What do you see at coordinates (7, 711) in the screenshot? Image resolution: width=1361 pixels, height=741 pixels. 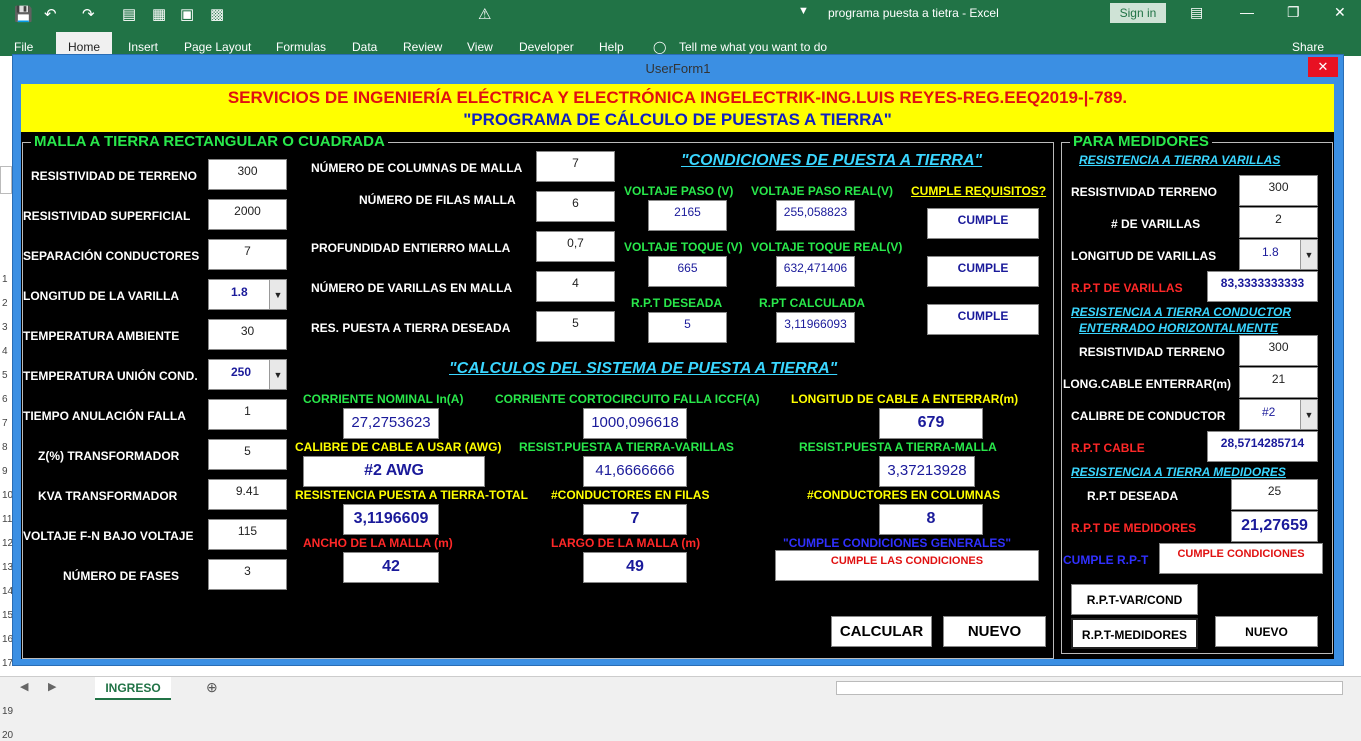 I see `row-header: 19` at bounding box center [7, 711].